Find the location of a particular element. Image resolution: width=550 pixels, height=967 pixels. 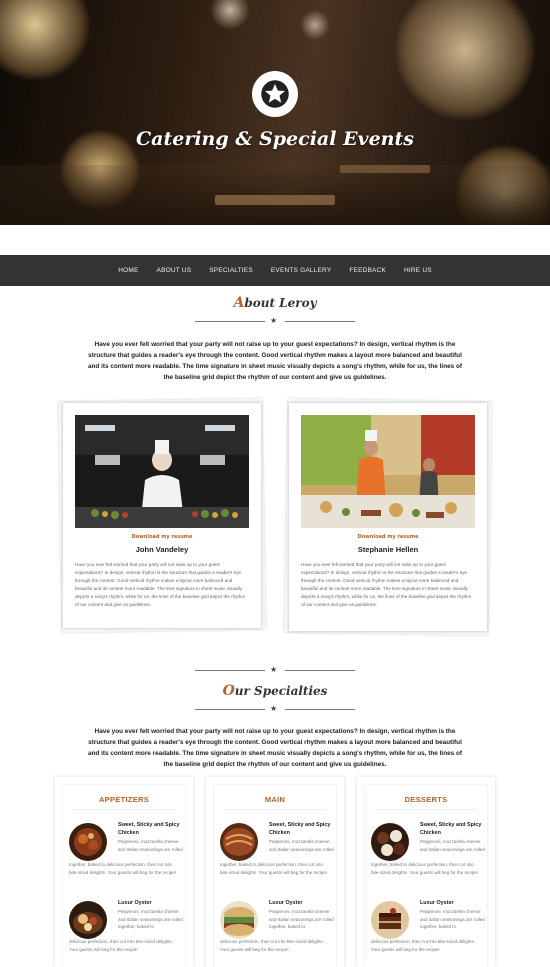

nav-hire-us: HIRE US is located at coordinates (418, 270).